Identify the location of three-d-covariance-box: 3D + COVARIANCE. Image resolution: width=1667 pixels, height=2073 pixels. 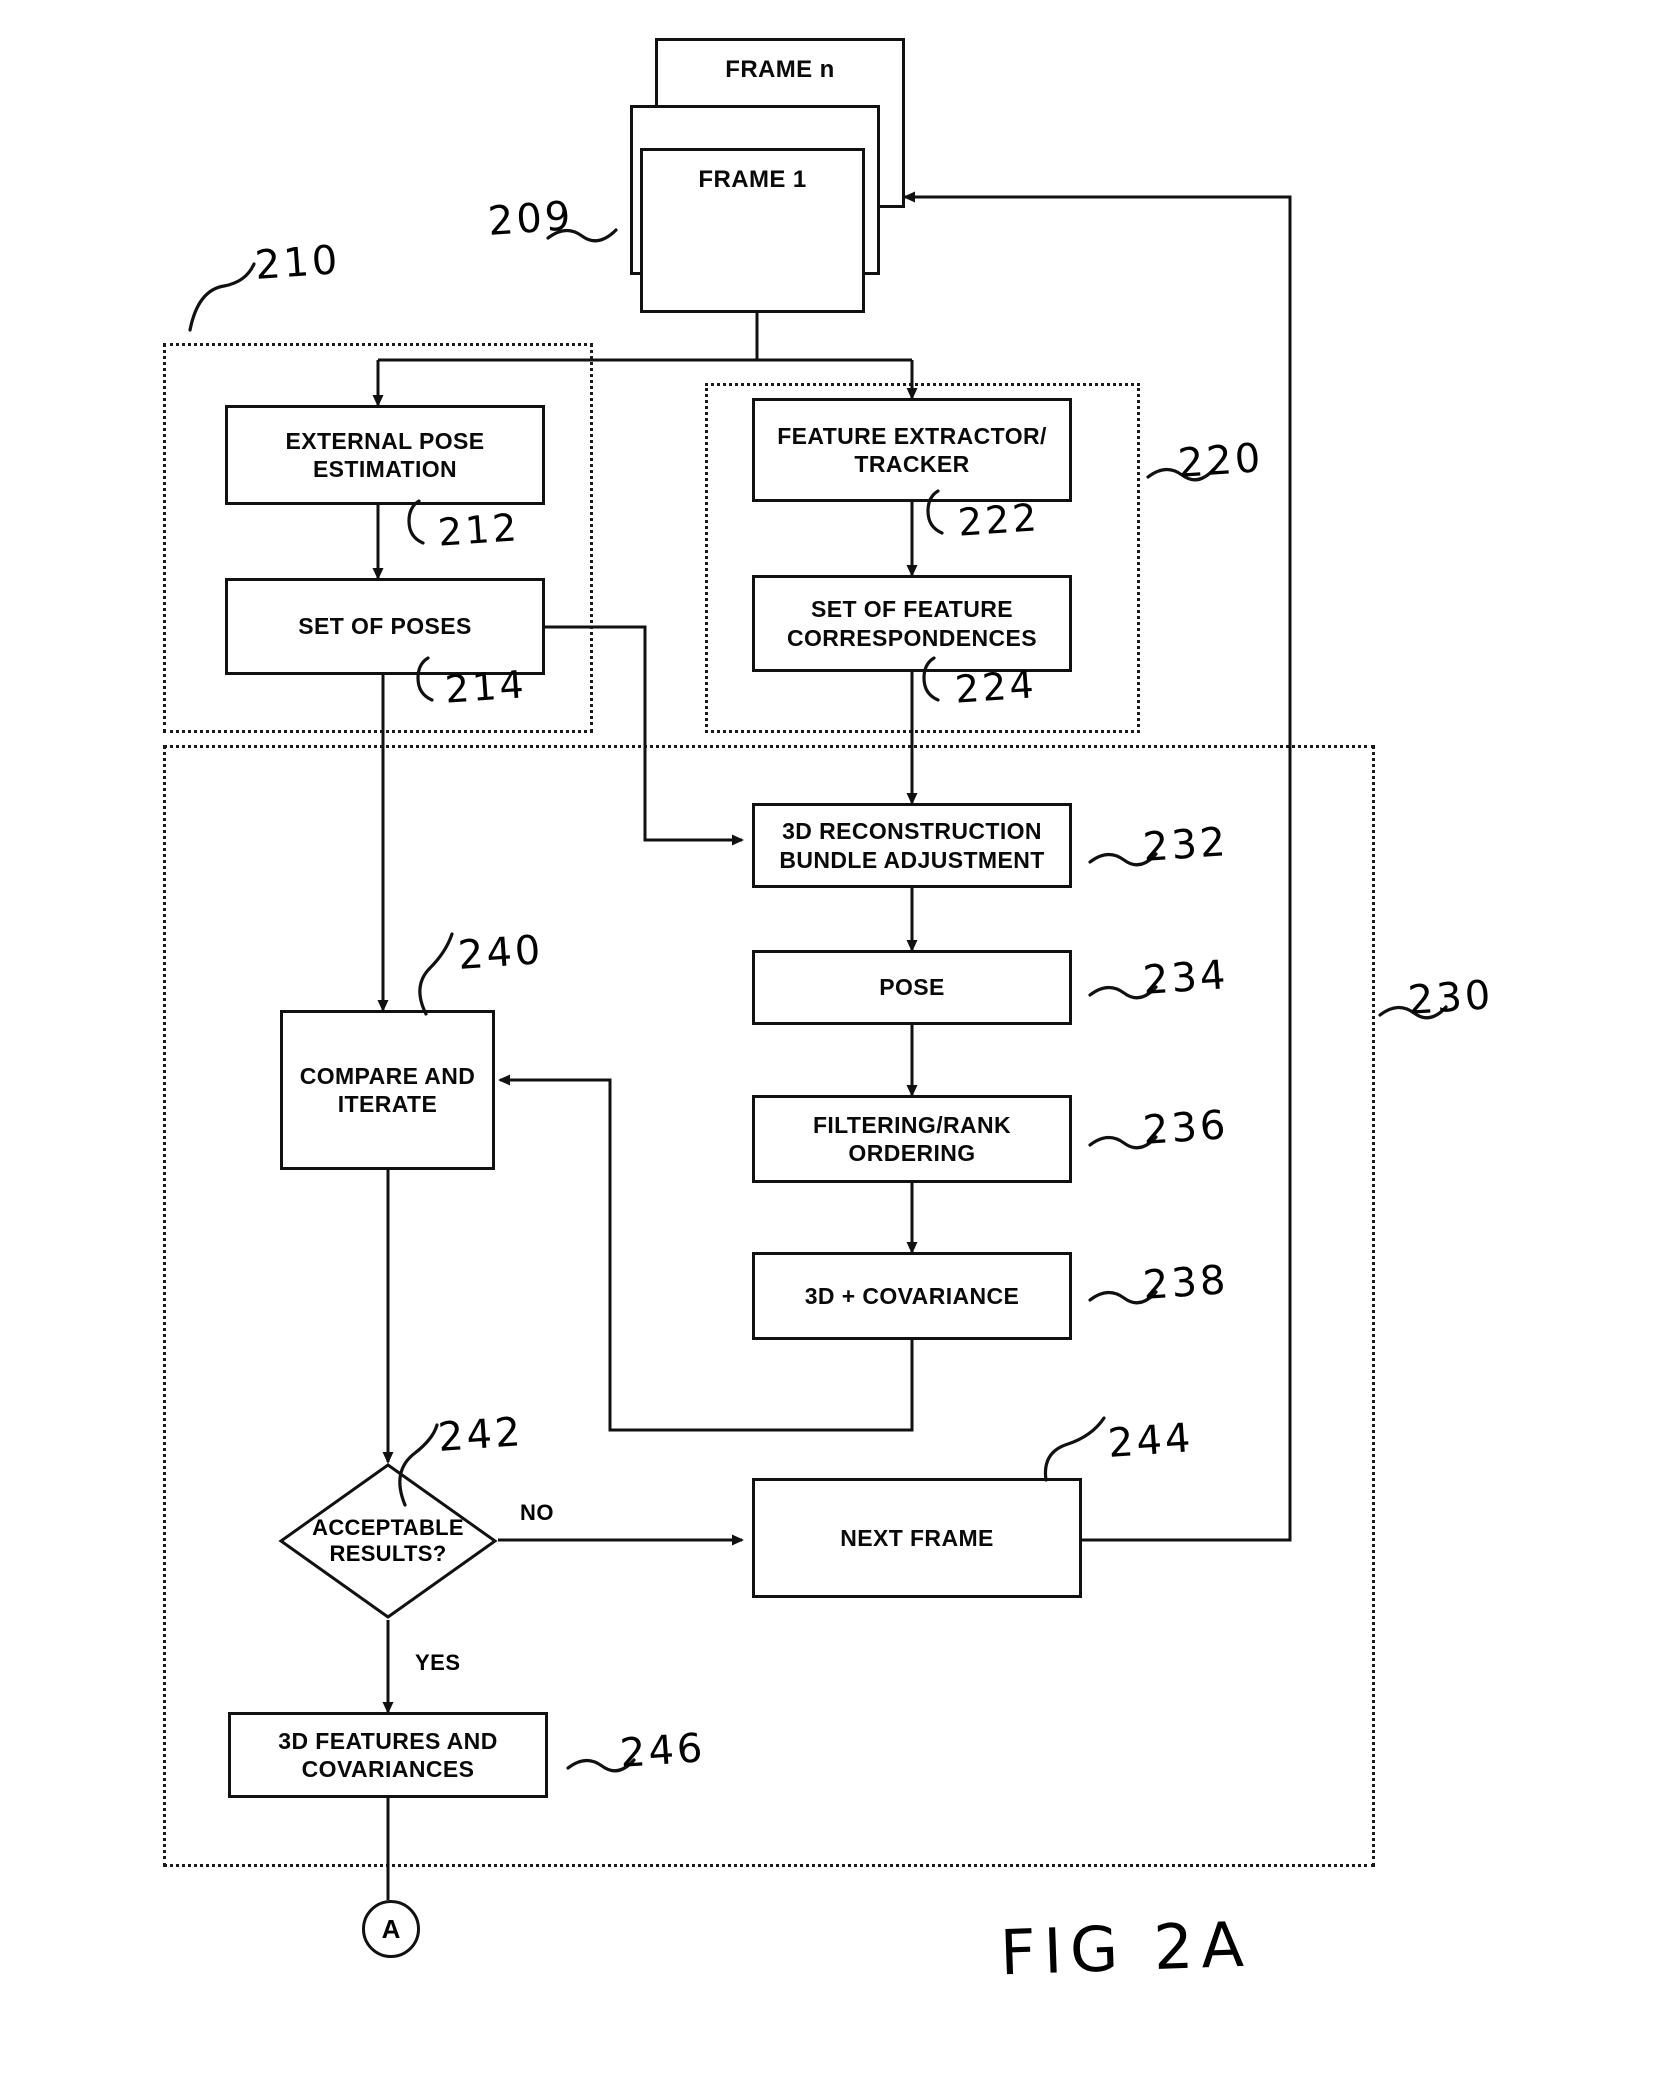
(912, 1296).